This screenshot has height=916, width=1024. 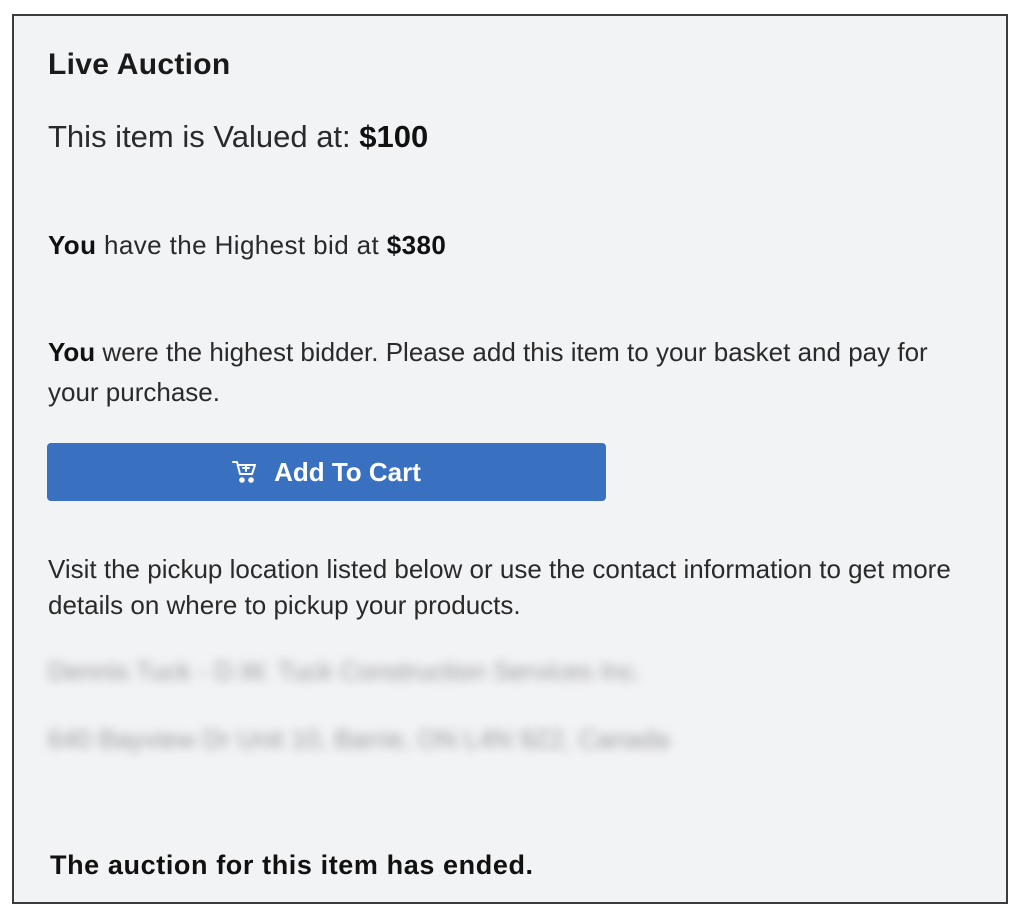 What do you see at coordinates (72, 245) in the screenshot?
I see `highest-you: You` at bounding box center [72, 245].